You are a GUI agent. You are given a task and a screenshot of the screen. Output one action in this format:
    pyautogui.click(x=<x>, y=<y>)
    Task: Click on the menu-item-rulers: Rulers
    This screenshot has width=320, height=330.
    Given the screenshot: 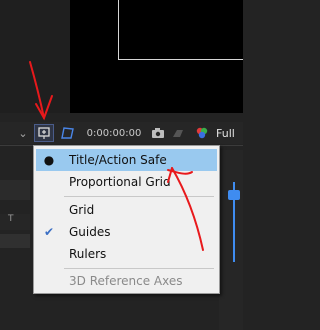 What is the action you would take?
    pyautogui.click(x=126, y=254)
    